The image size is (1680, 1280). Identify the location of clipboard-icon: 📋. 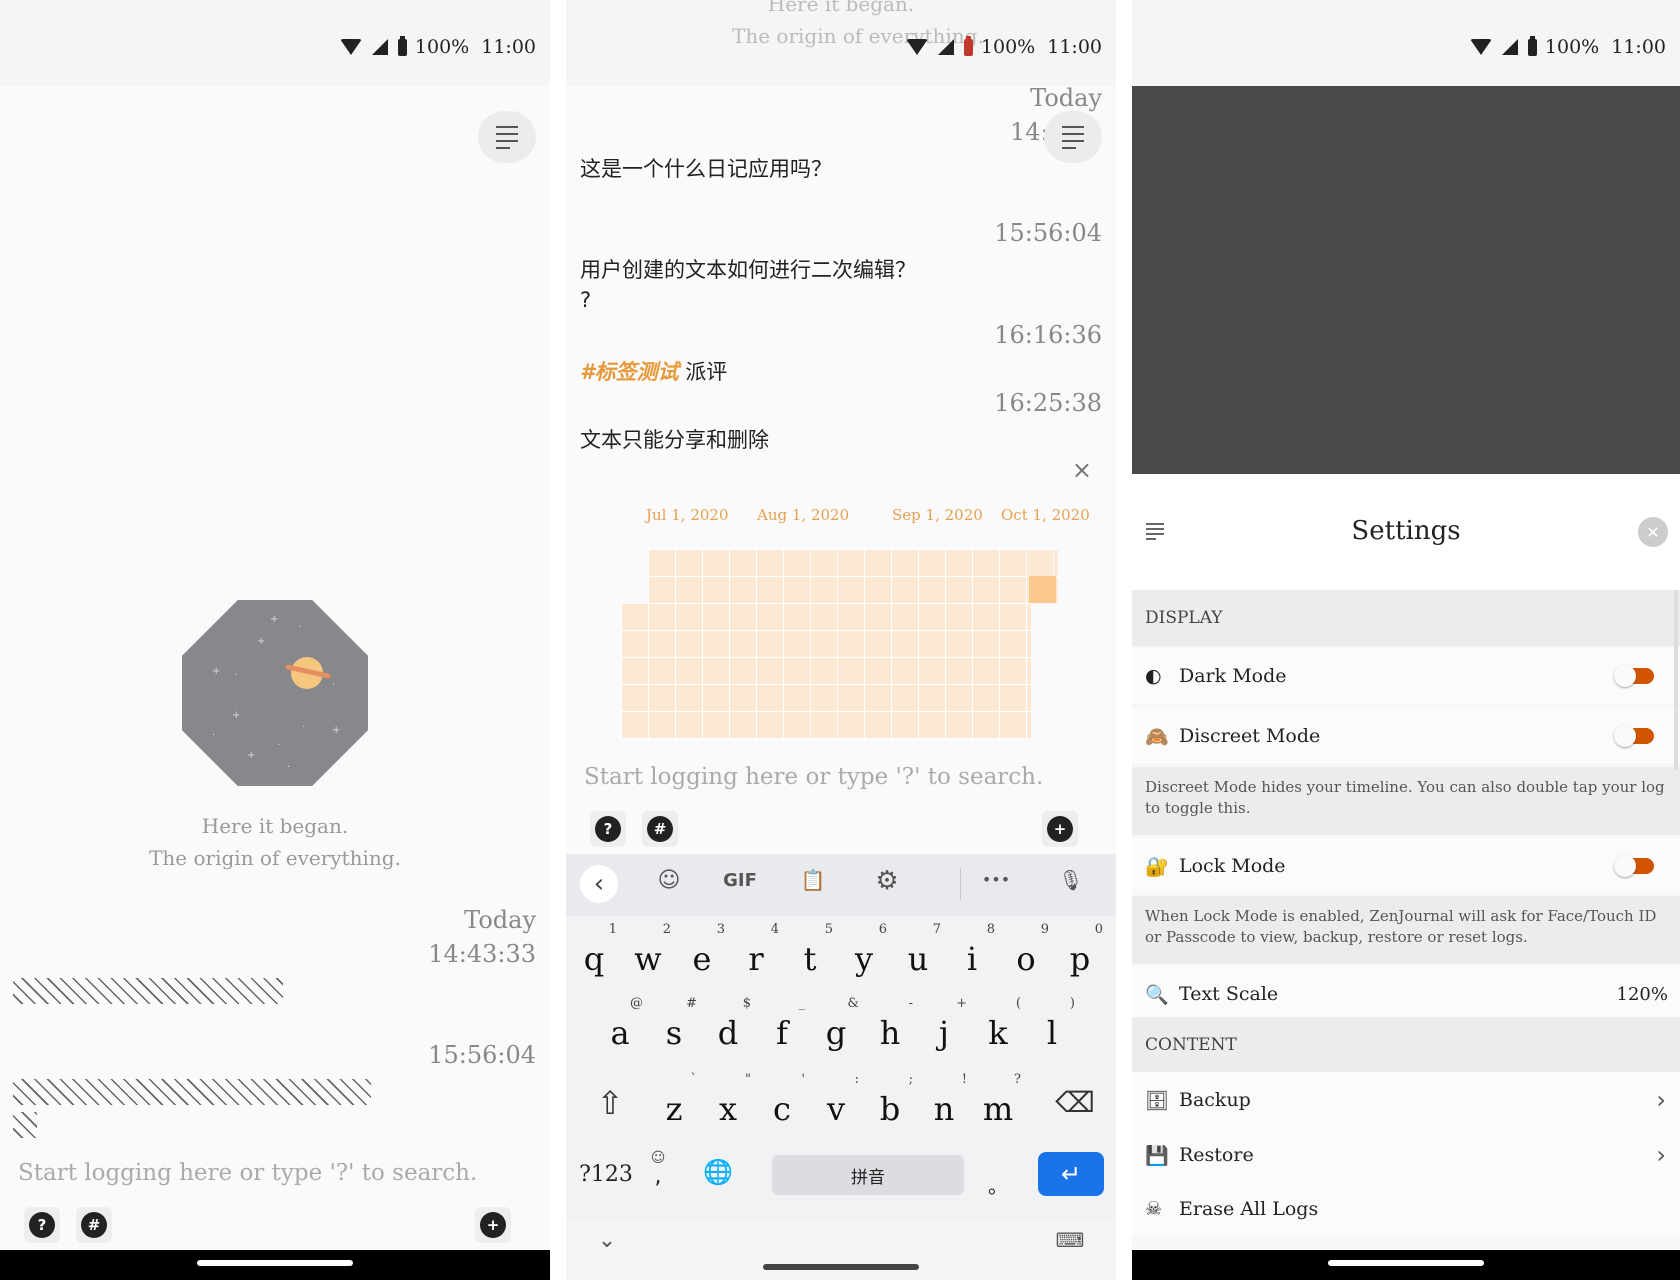
(813, 880).